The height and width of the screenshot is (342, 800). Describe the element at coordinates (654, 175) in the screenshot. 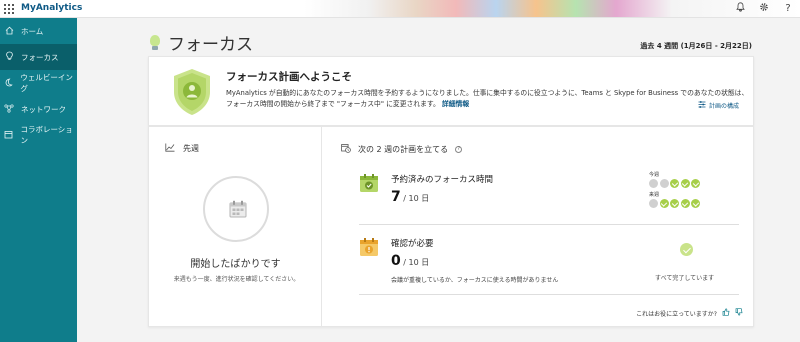

I see `this-week-label: 今週` at that location.